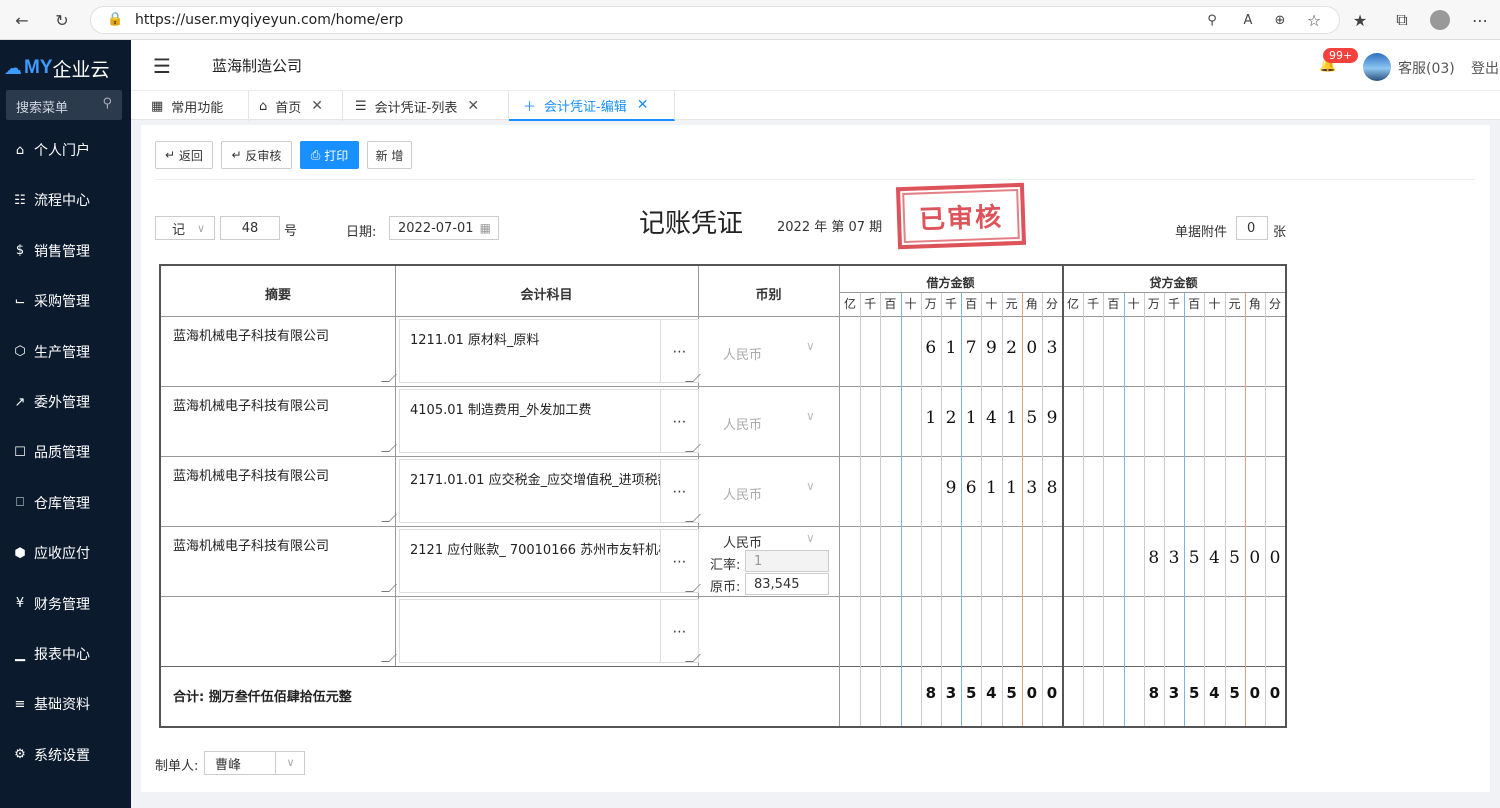 The height and width of the screenshot is (808, 1500). I want to click on layers-icon: ≡, so click(20, 704).